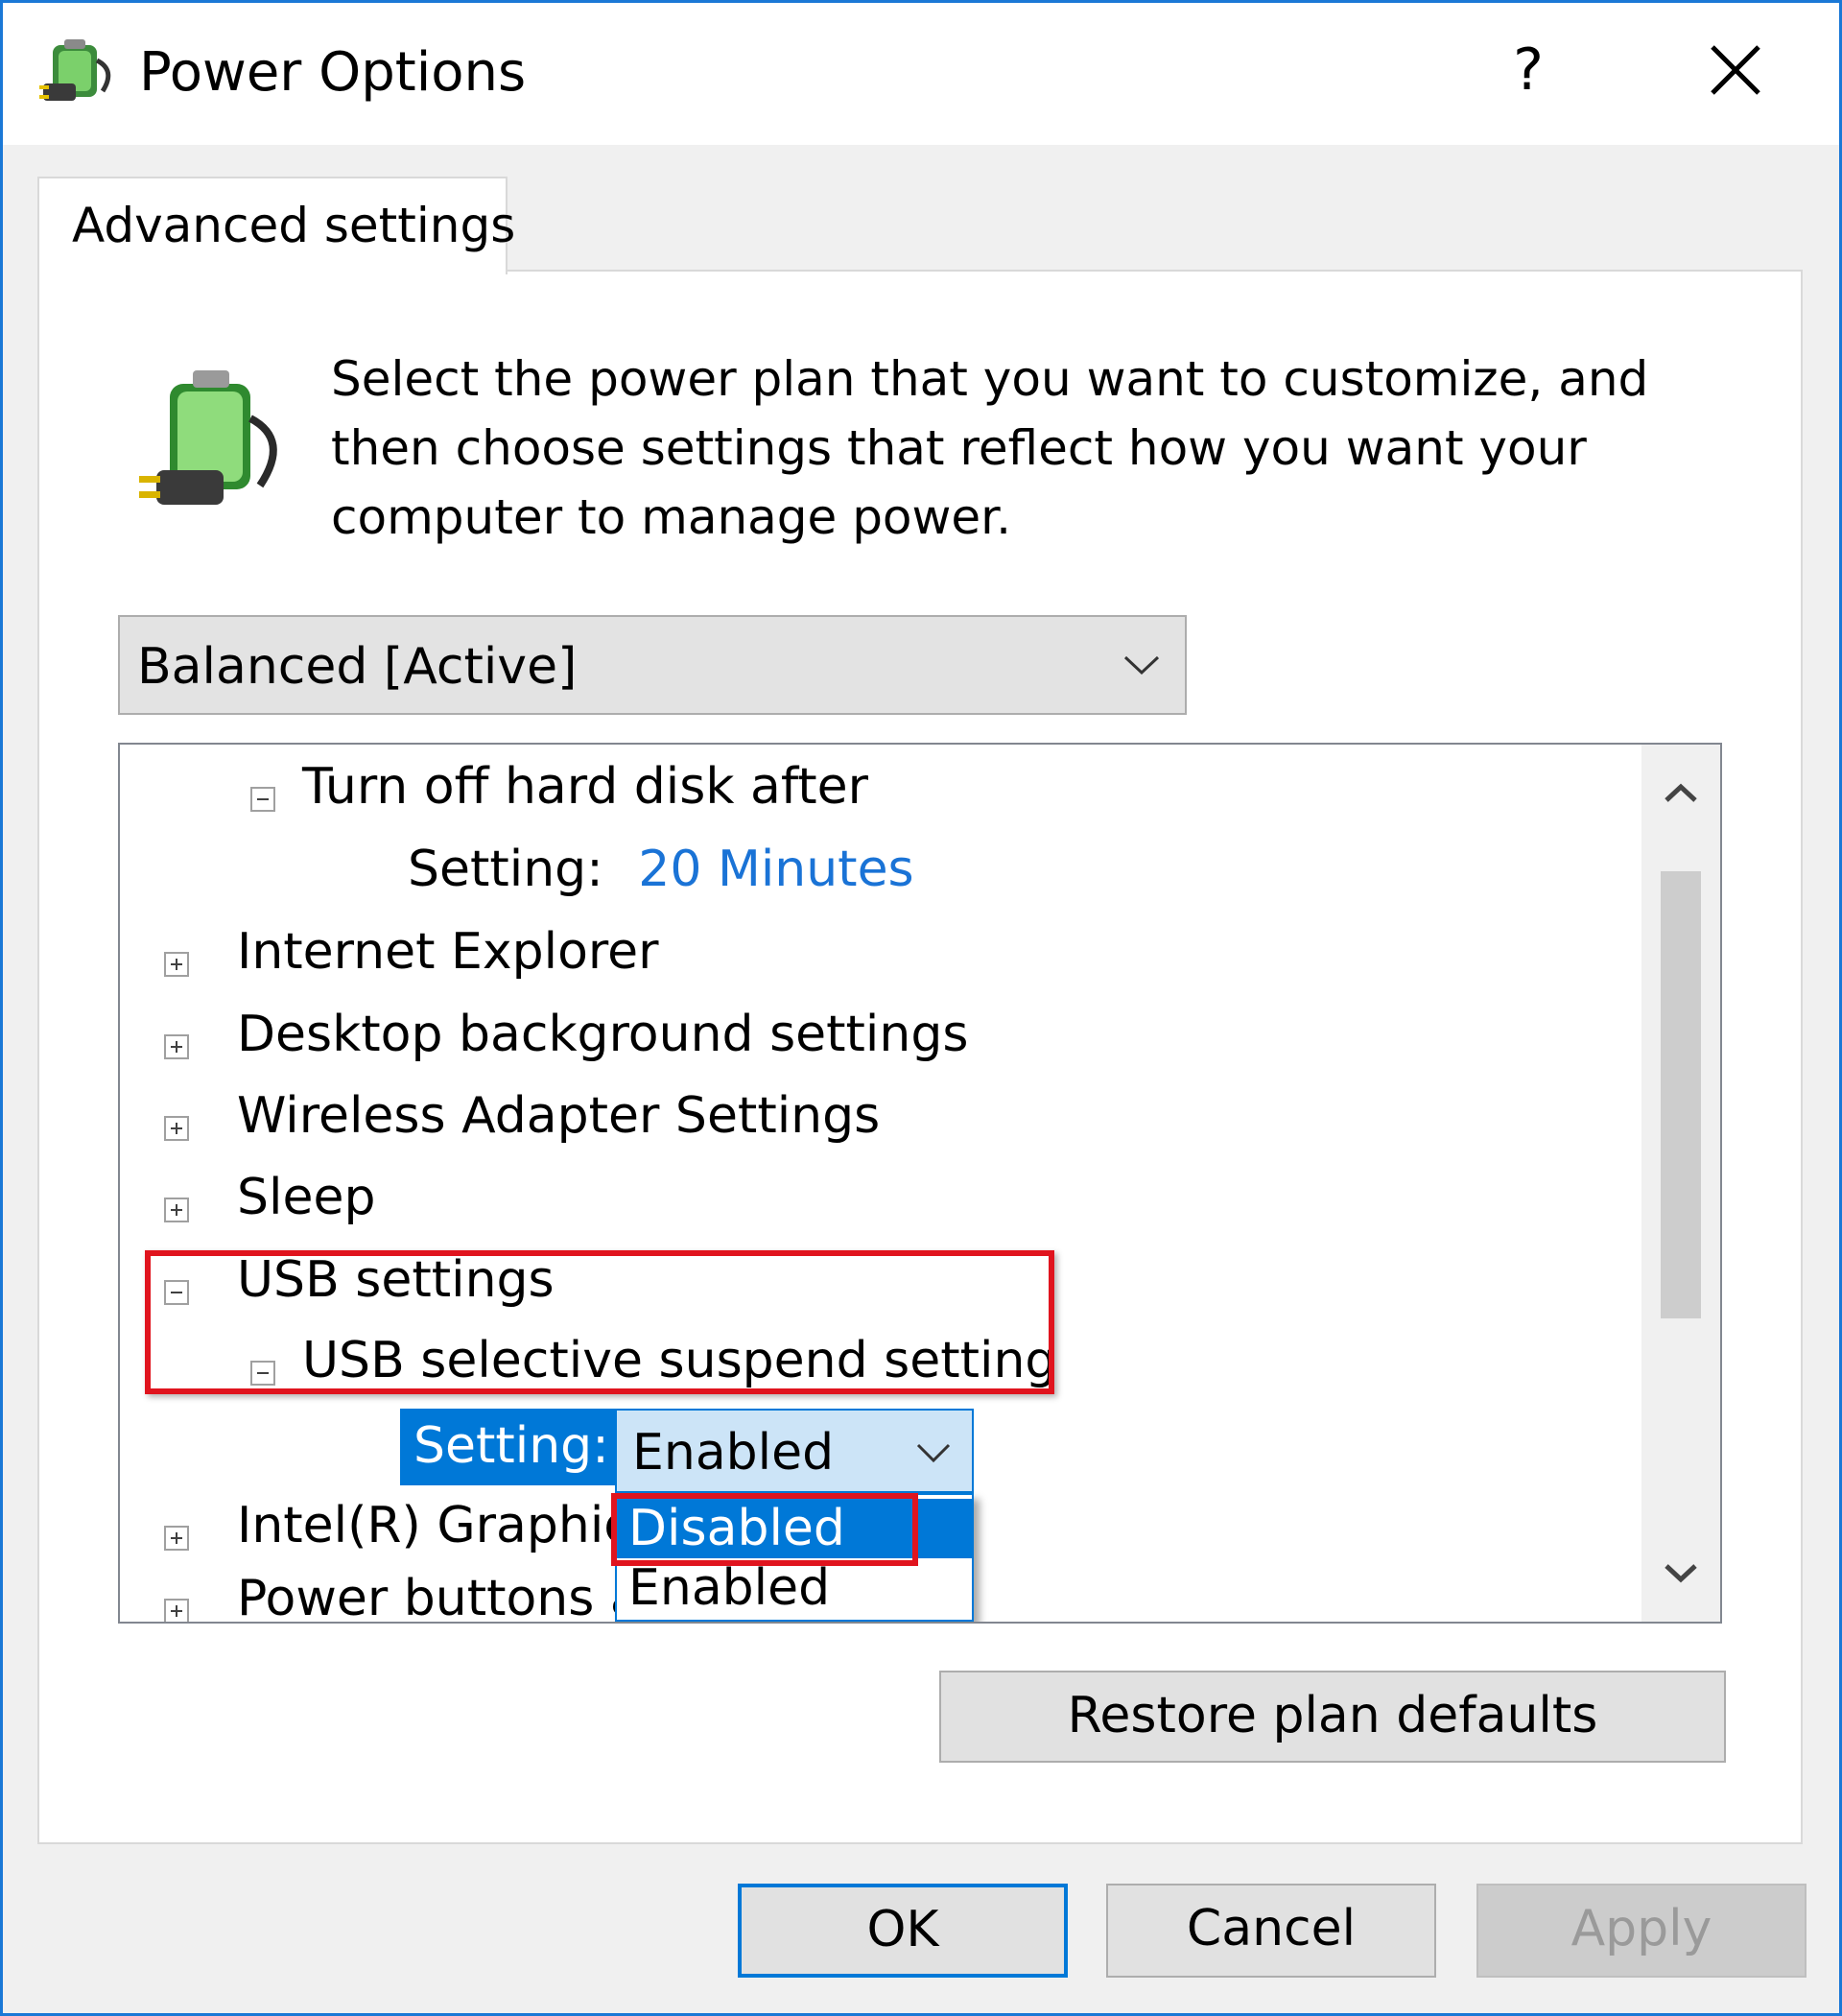 The height and width of the screenshot is (2016, 1842). What do you see at coordinates (208, 437) in the screenshot?
I see `battery-plug-icon` at bounding box center [208, 437].